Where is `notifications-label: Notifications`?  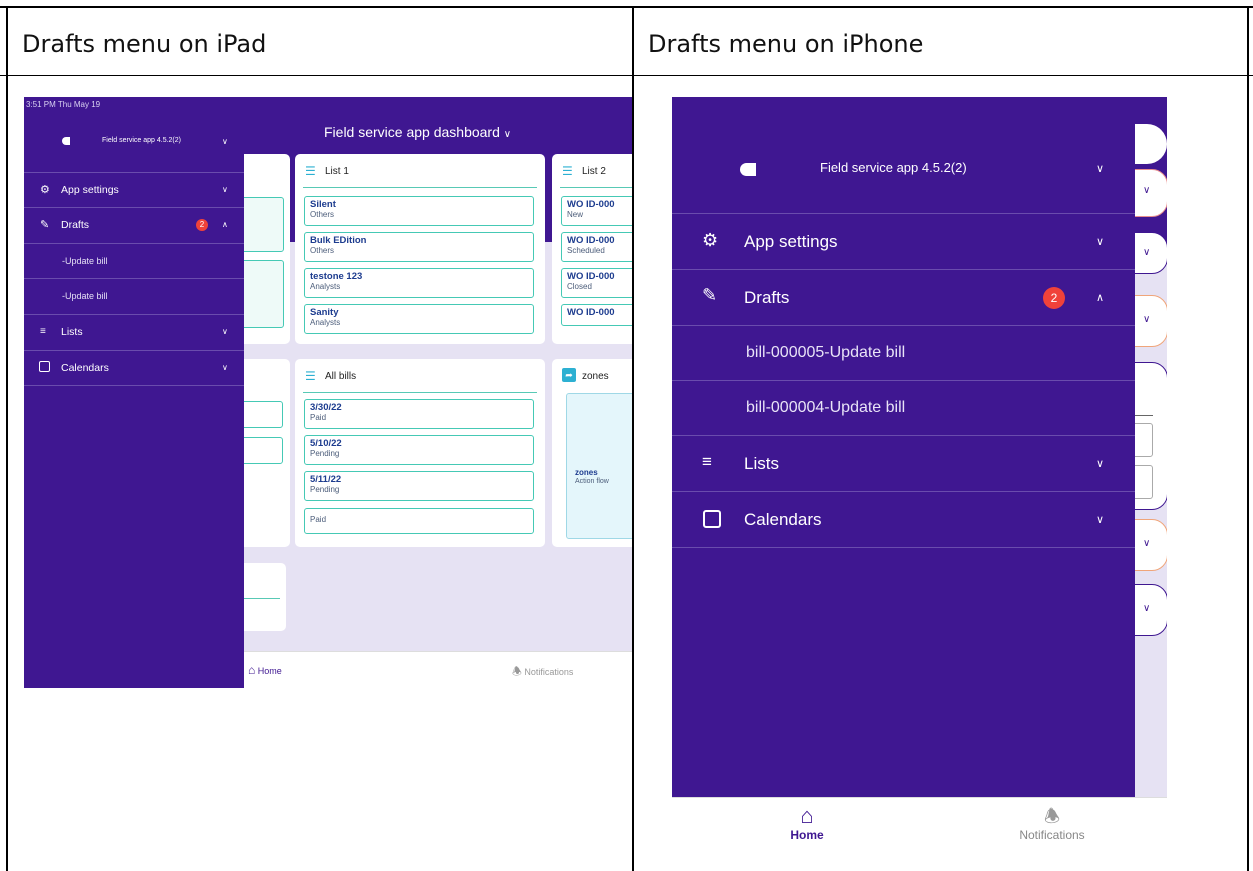
notifications-label: Notifications is located at coordinates (549, 672).